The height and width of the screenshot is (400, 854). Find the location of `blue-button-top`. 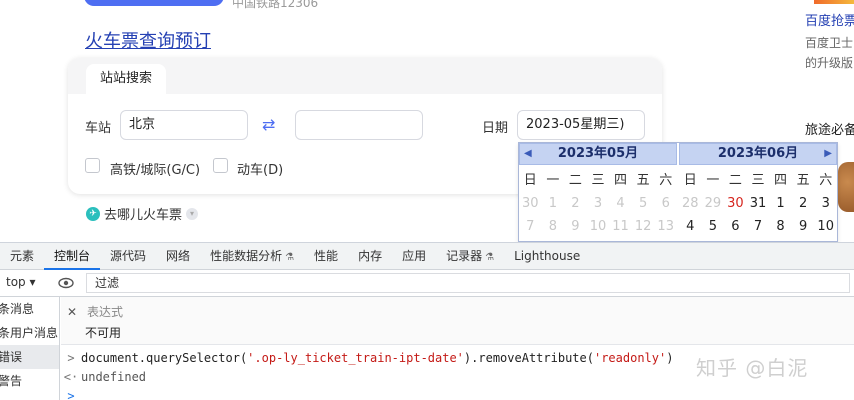

blue-button-top is located at coordinates (154, 3).